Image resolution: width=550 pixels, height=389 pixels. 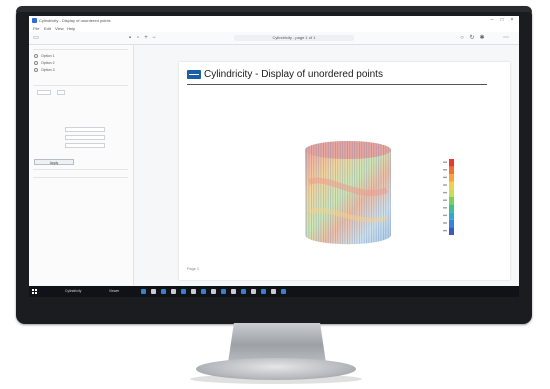 I want to click on rotate-icon: ↻, so click(x=472, y=38).